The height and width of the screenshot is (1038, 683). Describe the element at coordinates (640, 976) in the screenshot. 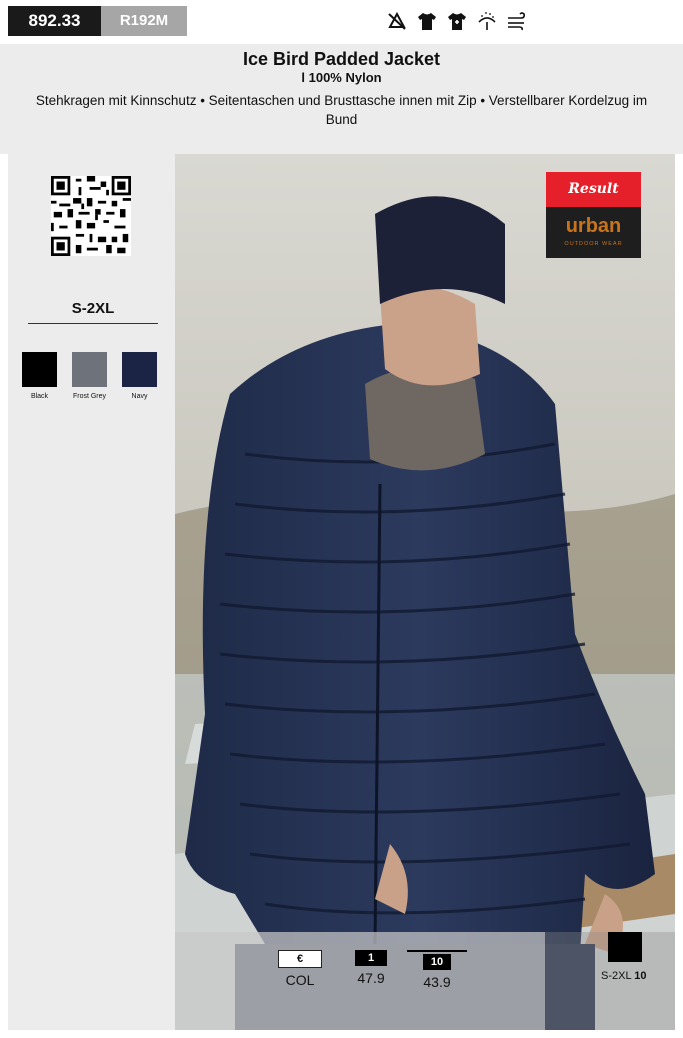

I see `pack-qty: 10` at that location.